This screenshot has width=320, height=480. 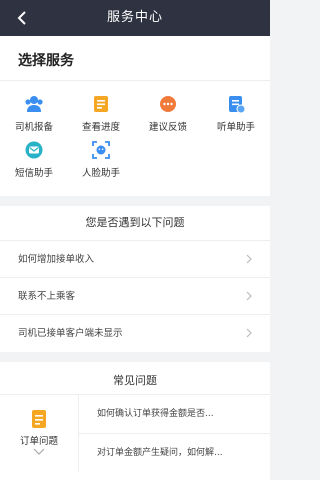 What do you see at coordinates (56, 259) in the screenshot?
I see `problem-text: 如何增加接单收入` at bounding box center [56, 259].